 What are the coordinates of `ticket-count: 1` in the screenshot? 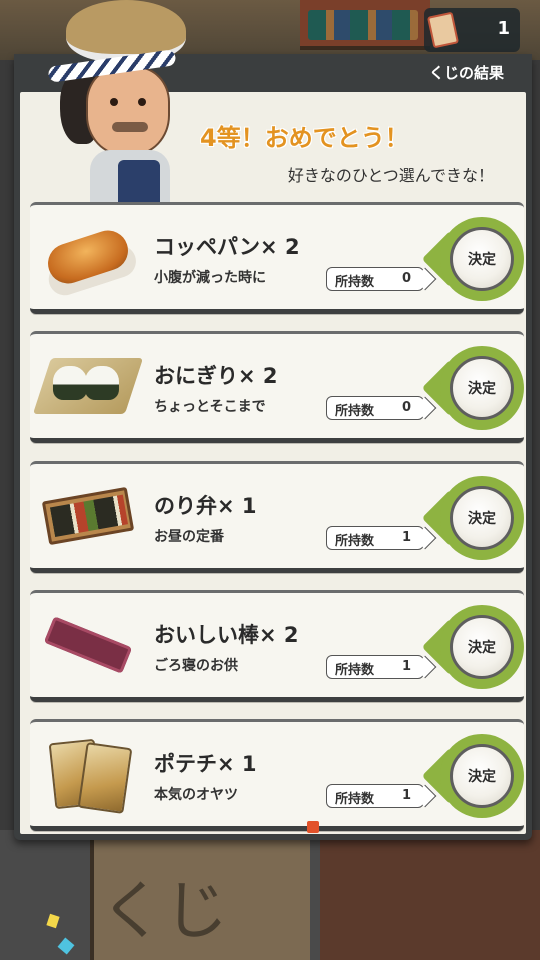 It's located at (503, 28).